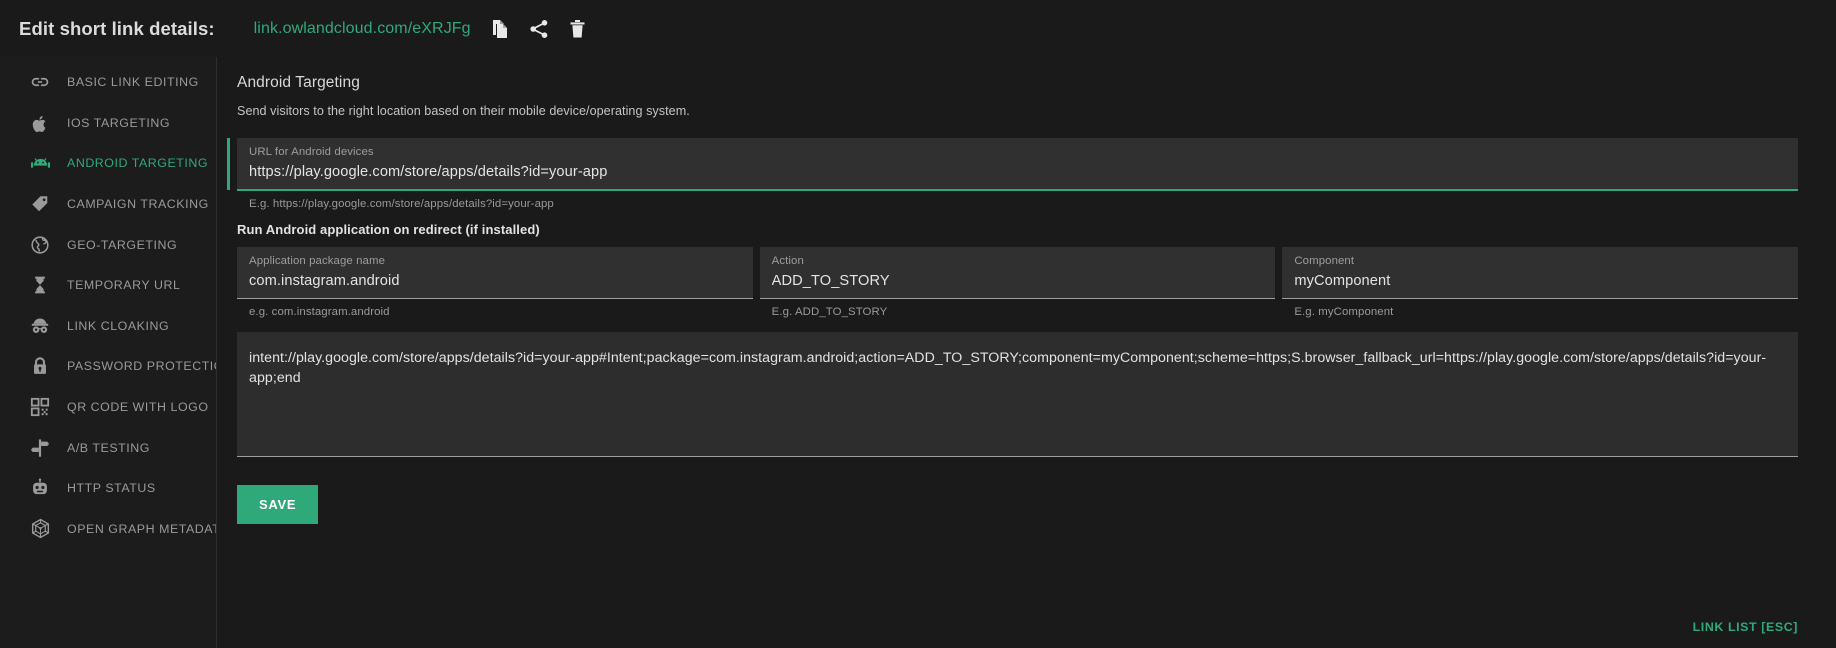 The height and width of the screenshot is (648, 1836). What do you see at coordinates (124, 285) in the screenshot?
I see `sidebar-item-label: TEMPORARY URL` at bounding box center [124, 285].